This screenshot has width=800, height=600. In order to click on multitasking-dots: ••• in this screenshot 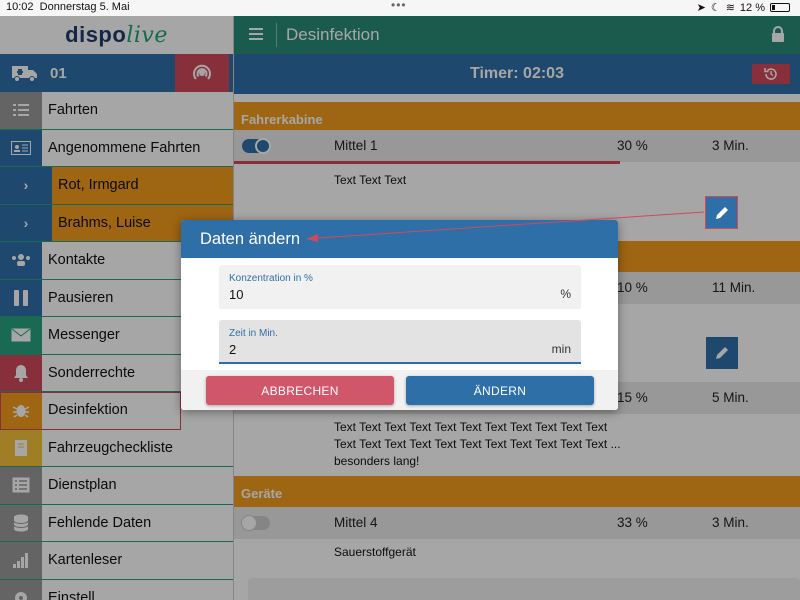, I will do `click(399, 6)`.